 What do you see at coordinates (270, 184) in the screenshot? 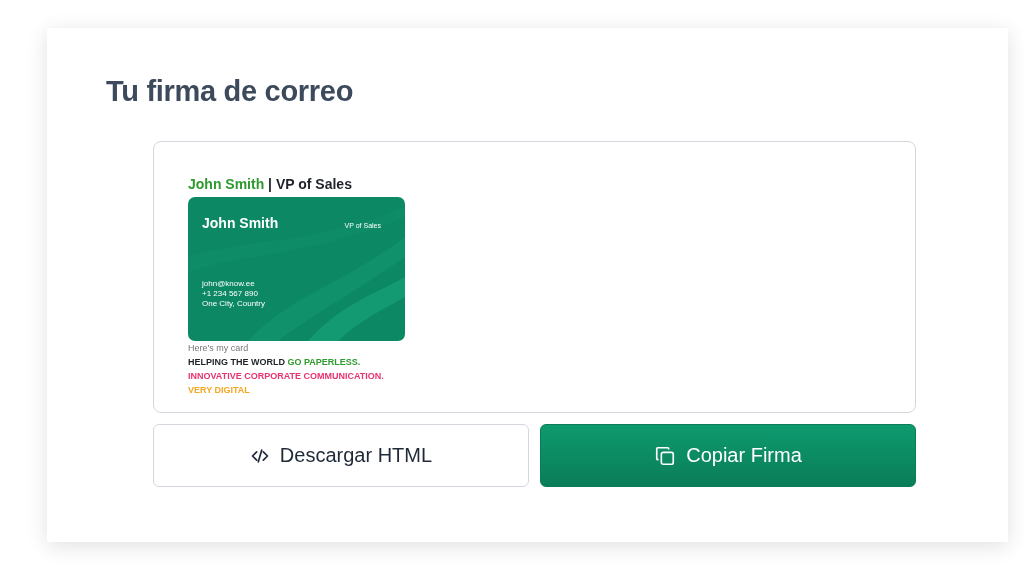
I see `signature-heading: John Smith | VP of Sales` at bounding box center [270, 184].